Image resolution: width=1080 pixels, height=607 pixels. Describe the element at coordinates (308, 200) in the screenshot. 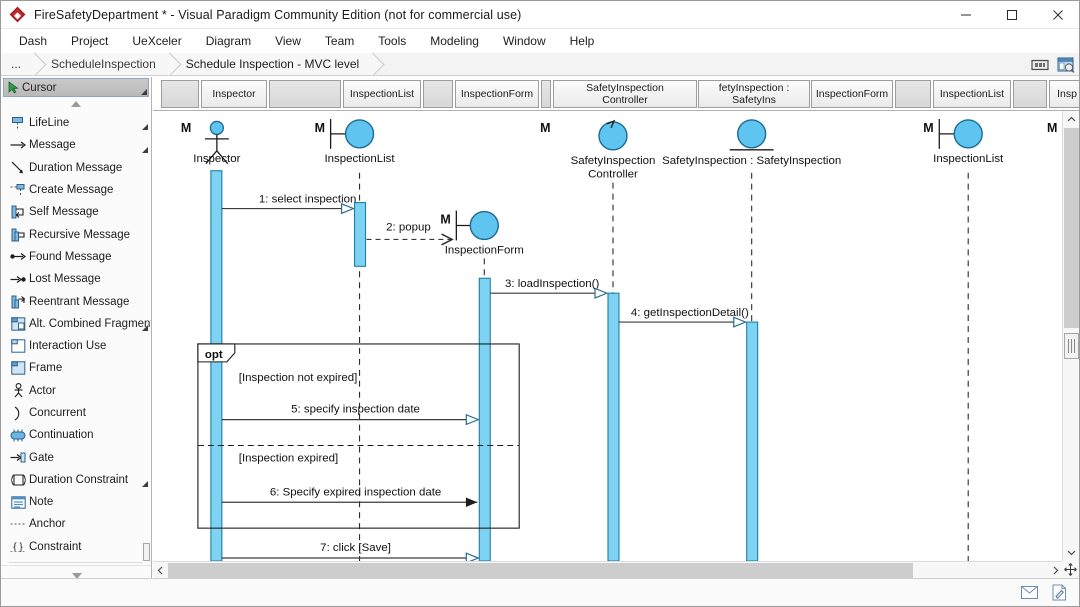

I see `message-1-label: 1: select inspection` at that location.